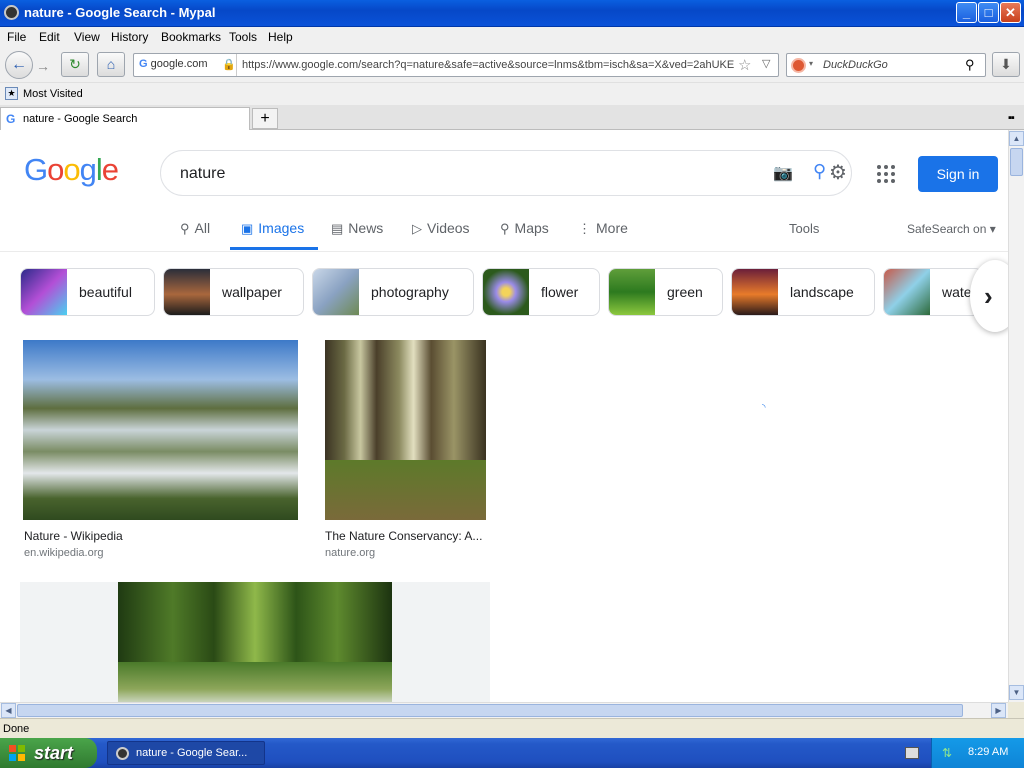 This screenshot has width=1024, height=768. I want to click on tab-nature-google-search: G nature - Google Search, so click(125, 118).